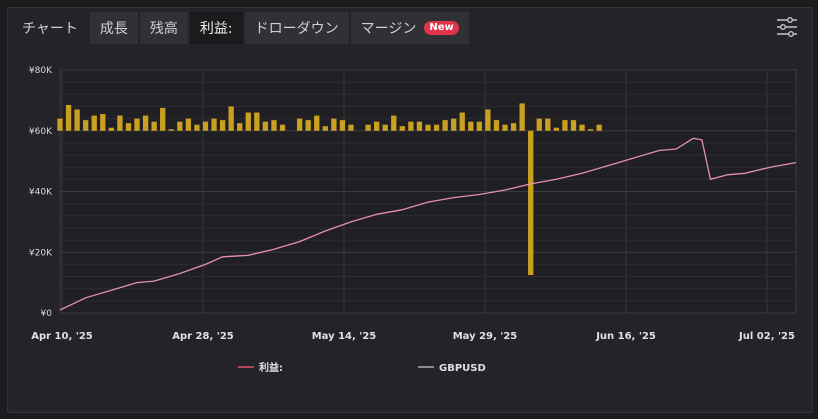  What do you see at coordinates (485, 336) in the screenshot?
I see `x-tick-label: May 29, '25` at bounding box center [485, 336].